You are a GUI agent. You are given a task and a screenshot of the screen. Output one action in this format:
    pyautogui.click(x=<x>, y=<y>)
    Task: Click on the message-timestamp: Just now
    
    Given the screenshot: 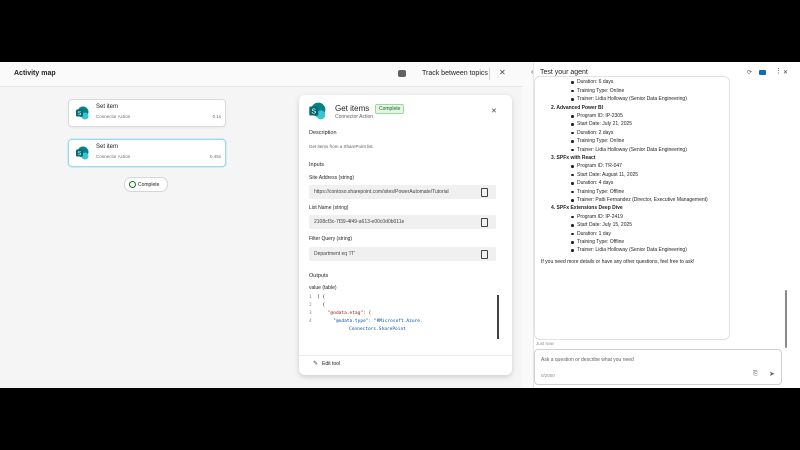 What is the action you would take?
    pyautogui.click(x=545, y=343)
    